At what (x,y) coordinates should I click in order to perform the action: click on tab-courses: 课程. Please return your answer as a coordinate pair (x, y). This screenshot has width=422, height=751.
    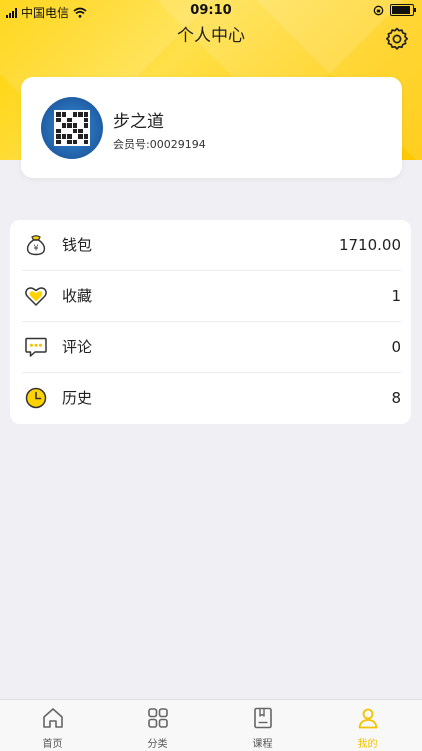
    Looking at the image, I should click on (262, 725).